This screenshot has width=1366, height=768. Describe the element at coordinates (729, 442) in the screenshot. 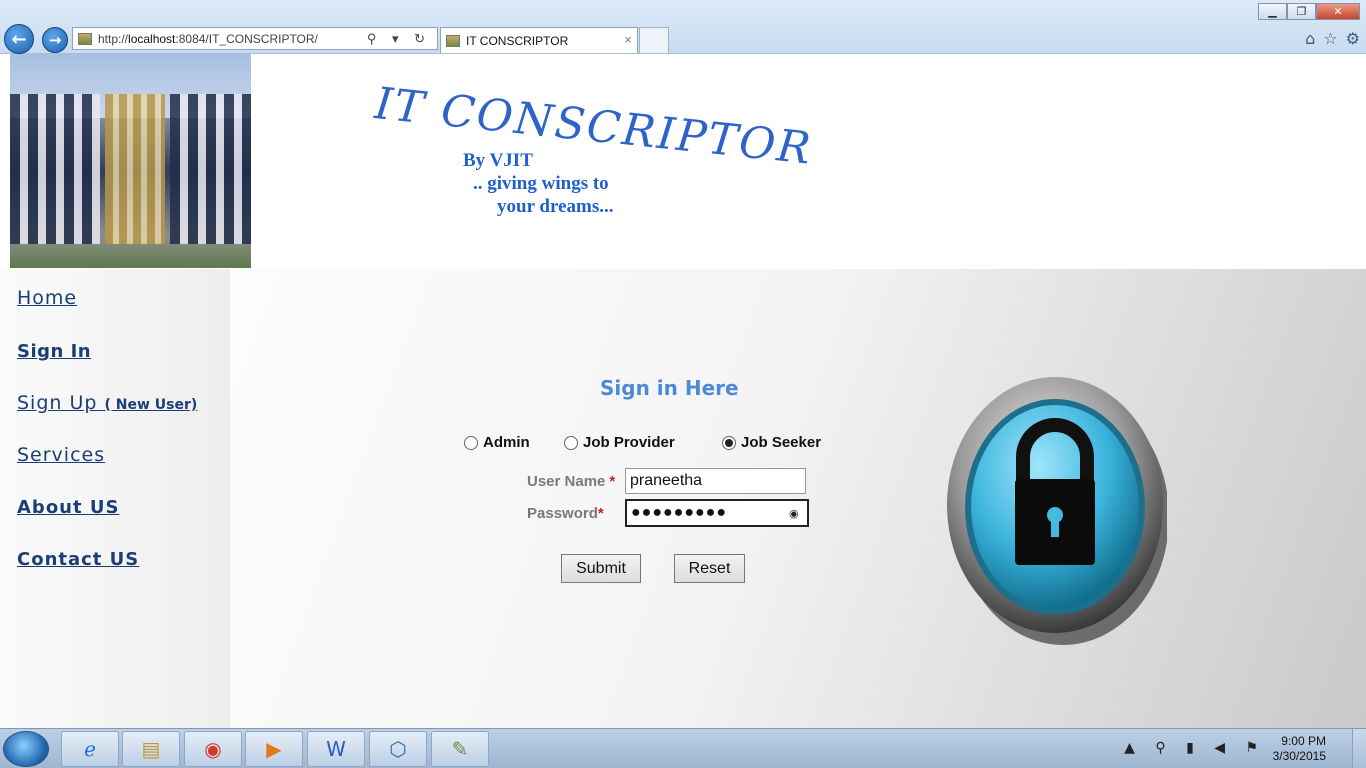

I see `radio-dot-selected` at that location.